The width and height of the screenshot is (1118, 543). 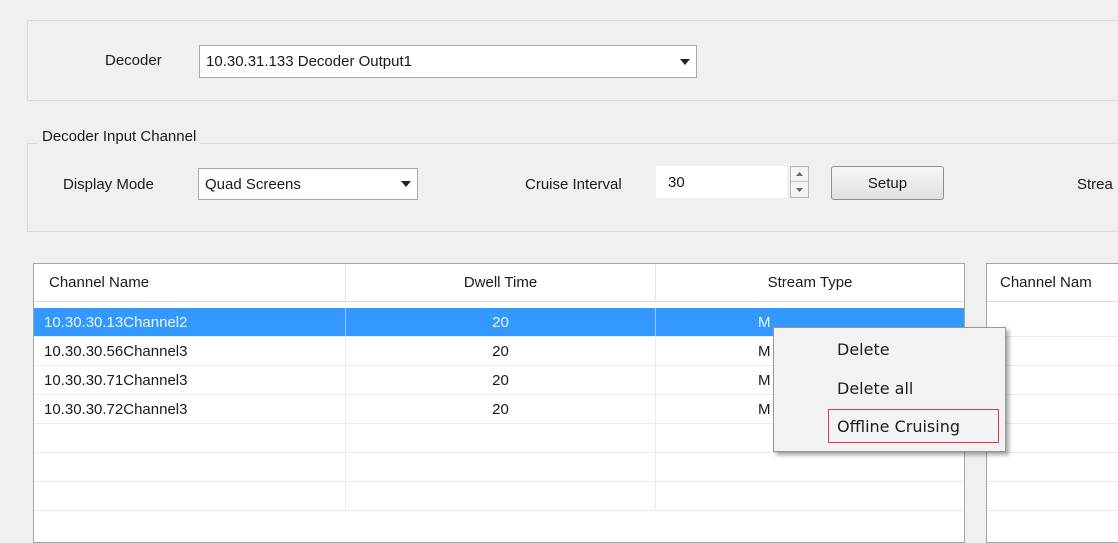 What do you see at coordinates (799, 189) in the screenshot?
I see `stepper-down-icon` at bounding box center [799, 189].